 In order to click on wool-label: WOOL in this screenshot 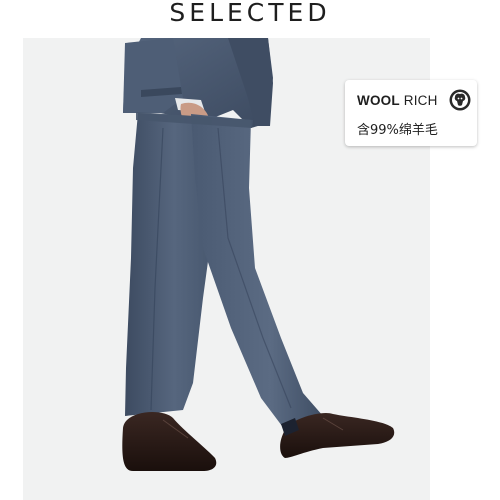, I will do `click(378, 100)`.